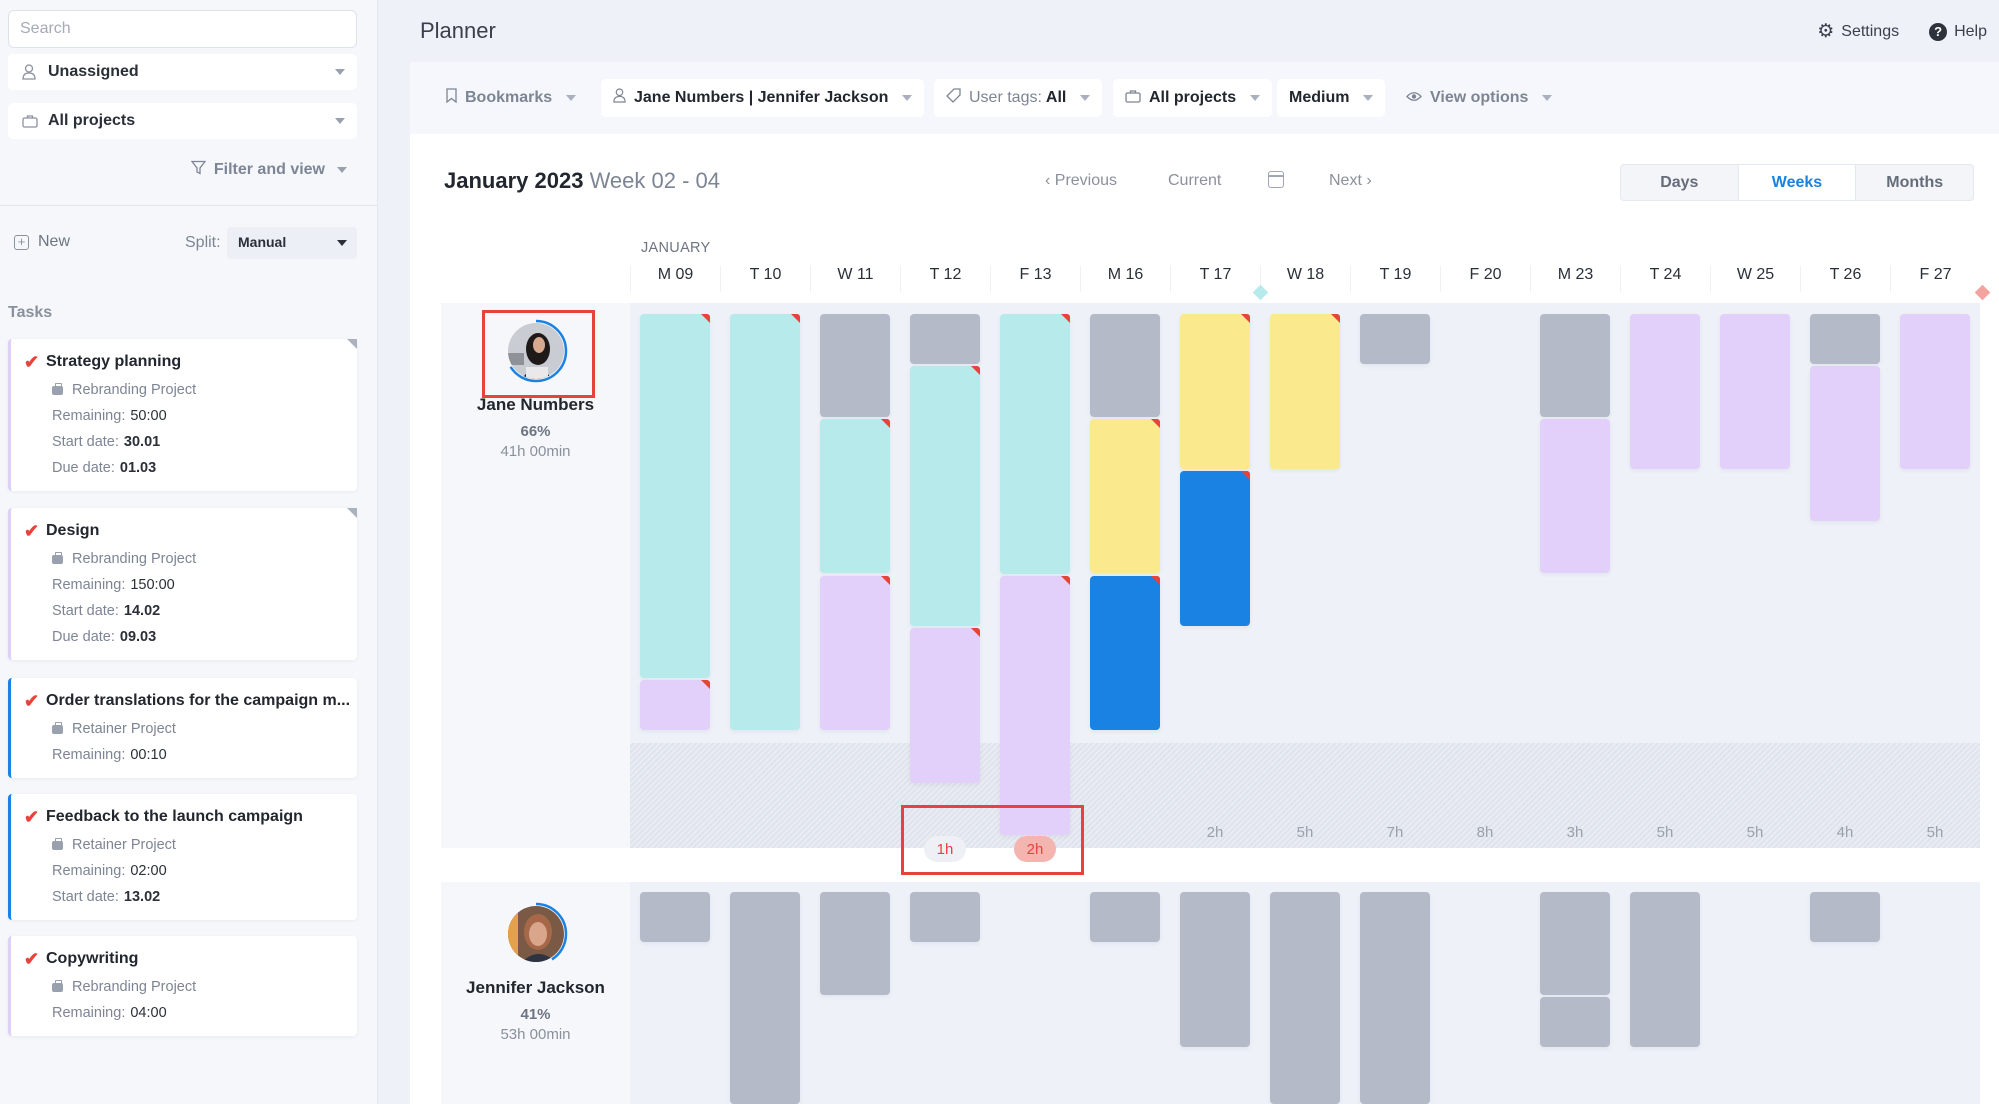  I want to click on filter-and-view-label: Filter and view, so click(269, 169).